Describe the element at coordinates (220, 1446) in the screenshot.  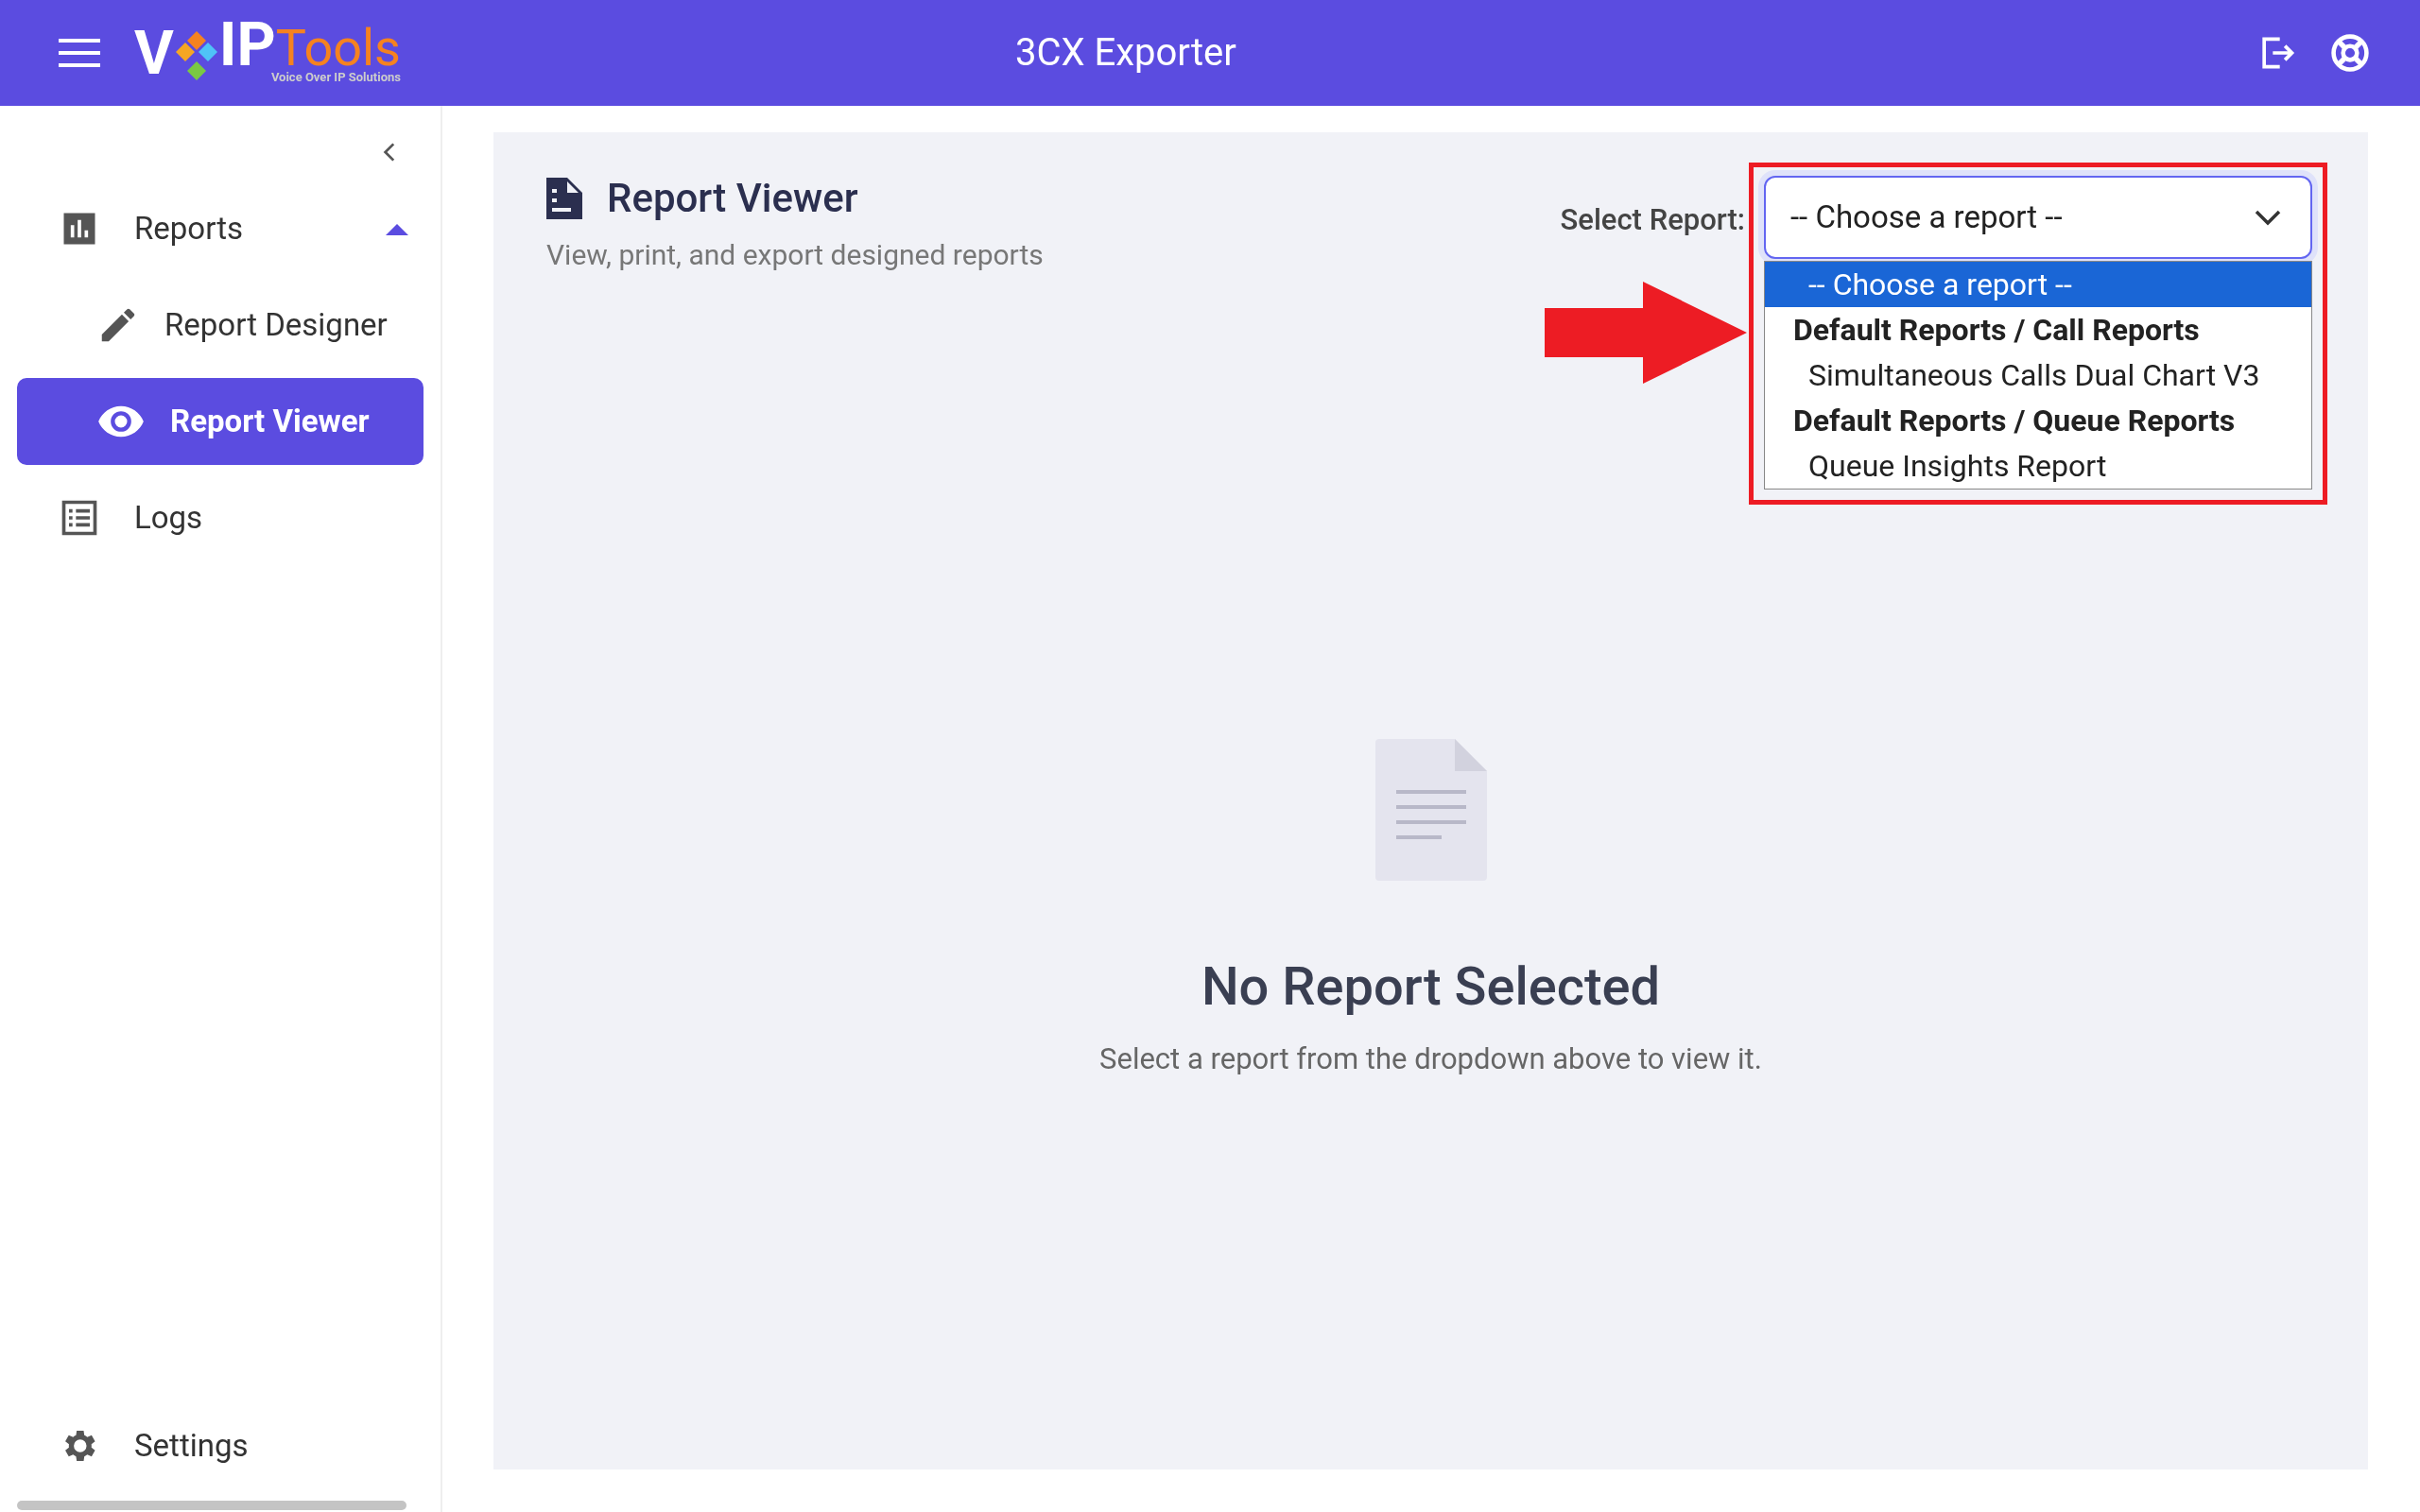
I see `sidebar-item: Settings` at that location.